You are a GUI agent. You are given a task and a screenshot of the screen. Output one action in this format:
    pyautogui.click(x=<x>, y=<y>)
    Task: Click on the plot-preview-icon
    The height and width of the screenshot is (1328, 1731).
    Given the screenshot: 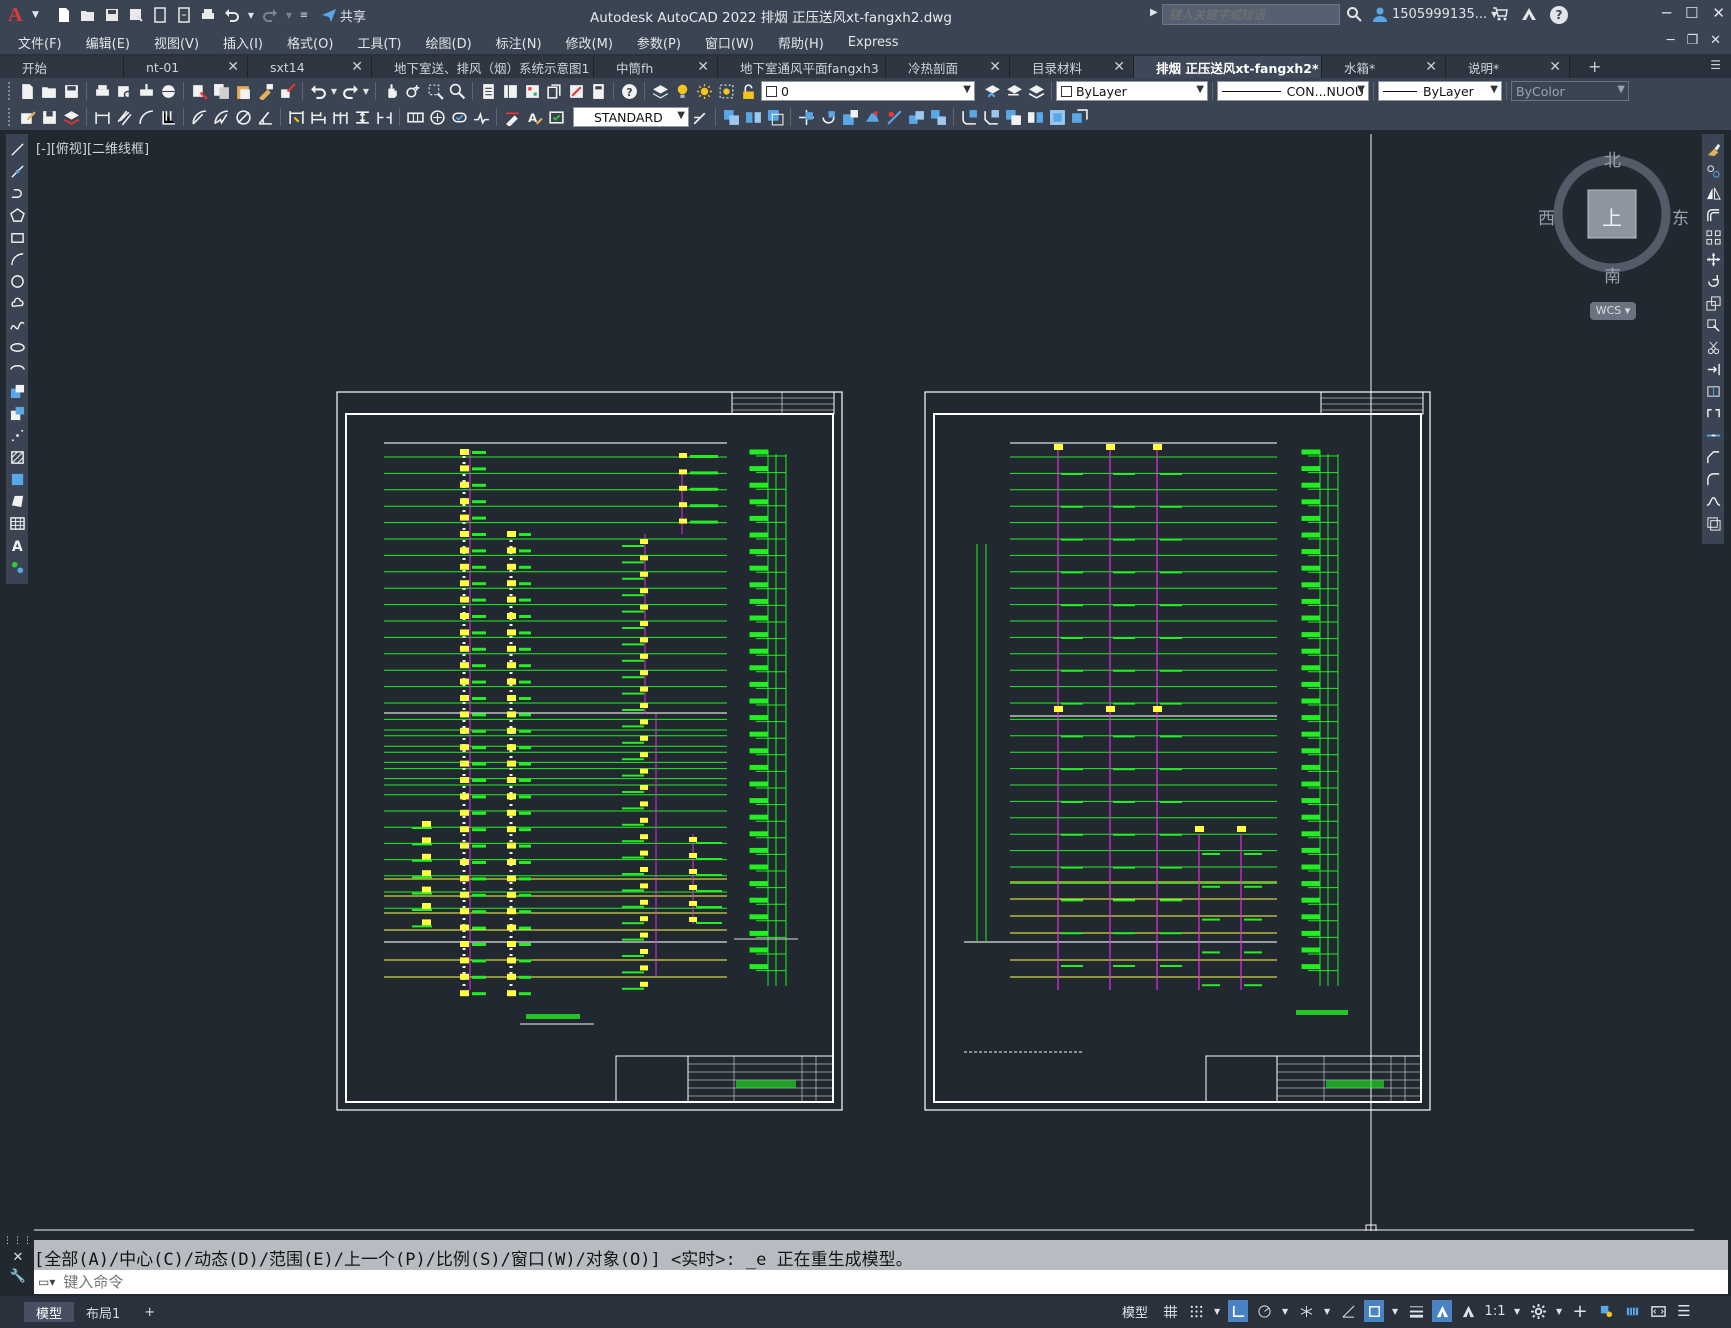 What is the action you would take?
    pyautogui.click(x=124, y=91)
    